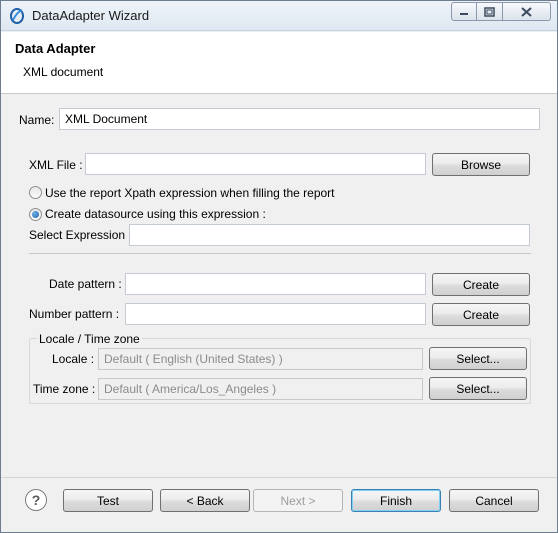  What do you see at coordinates (280, 253) in the screenshot?
I see `divider` at bounding box center [280, 253].